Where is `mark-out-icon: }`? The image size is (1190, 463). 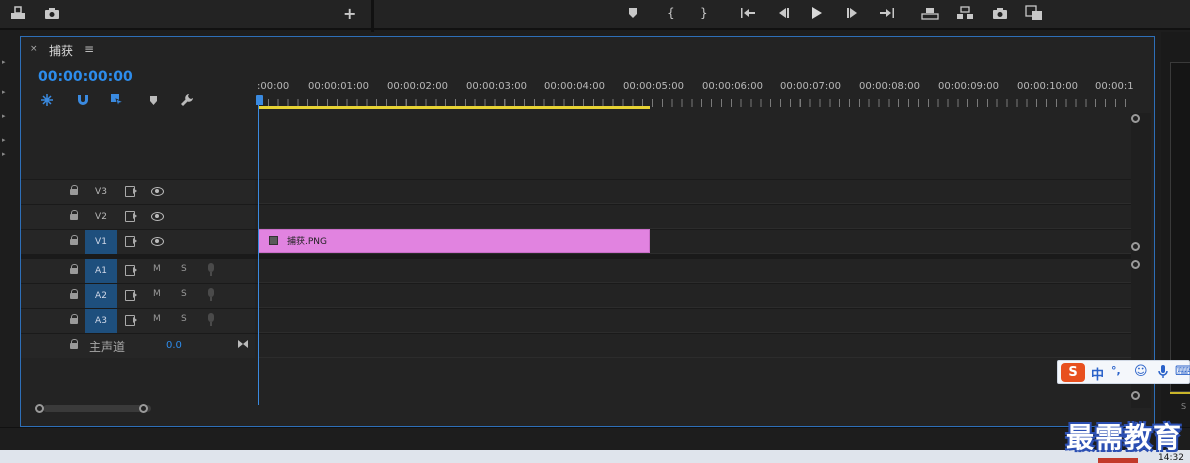 mark-out-icon: } is located at coordinates (704, 13).